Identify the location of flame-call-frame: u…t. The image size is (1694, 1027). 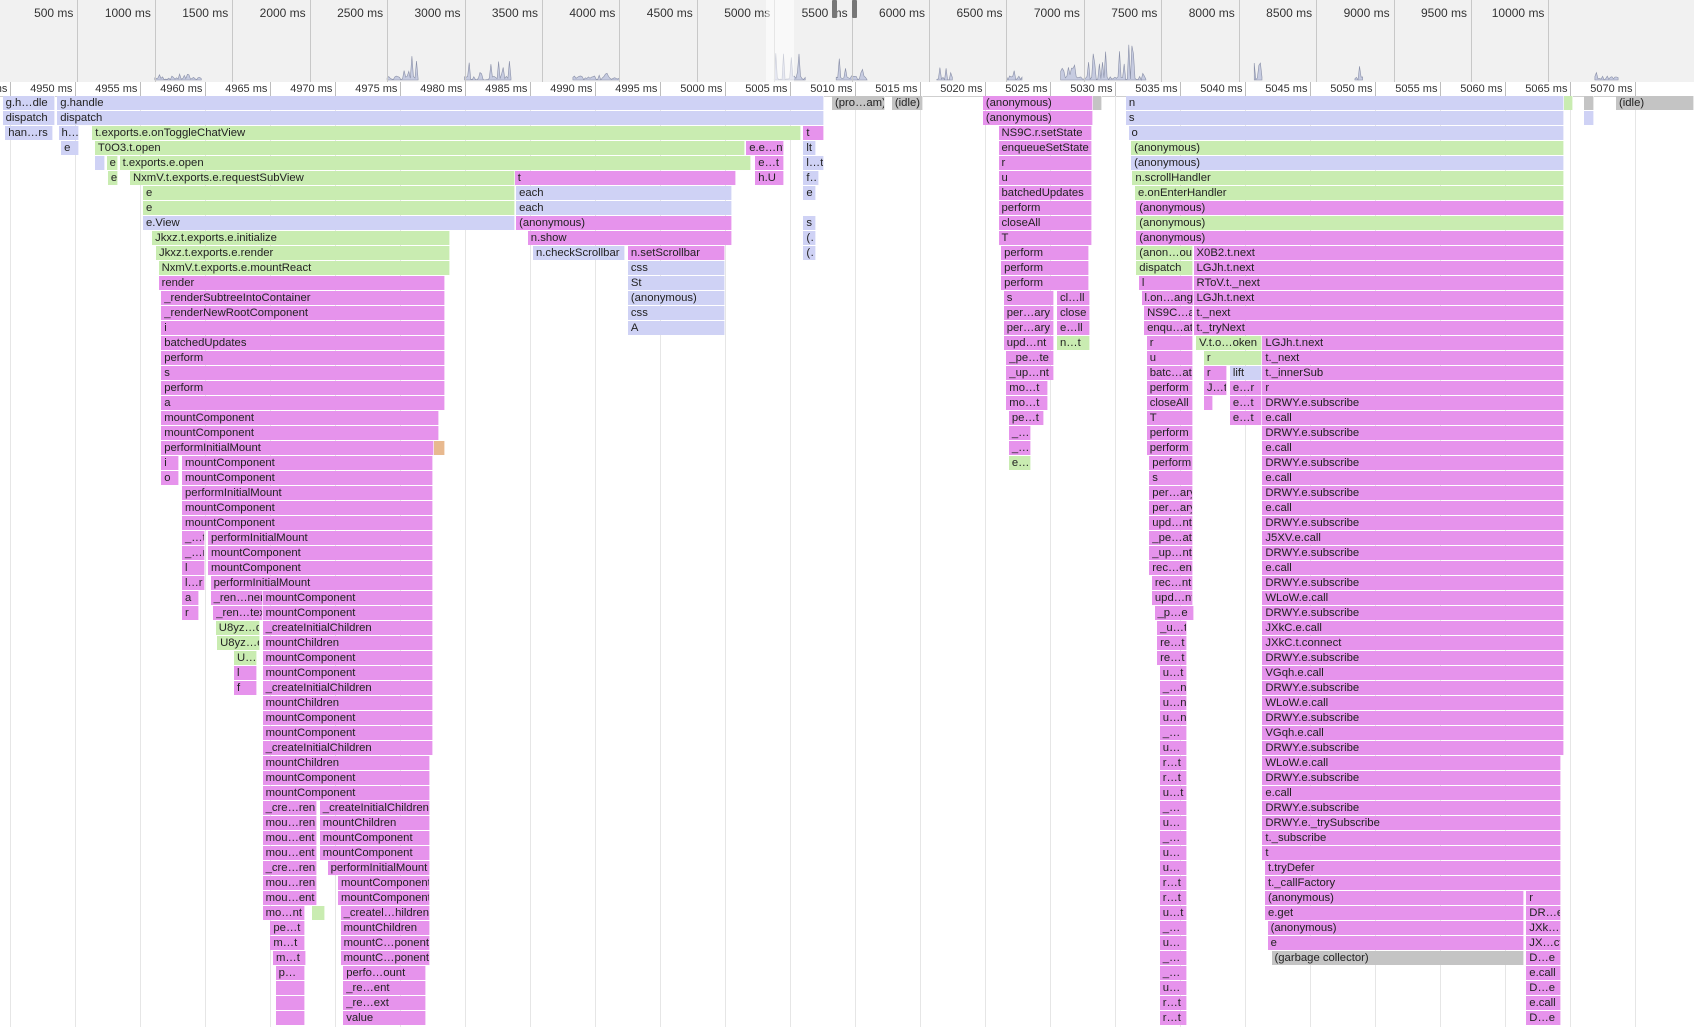
(1173, 793).